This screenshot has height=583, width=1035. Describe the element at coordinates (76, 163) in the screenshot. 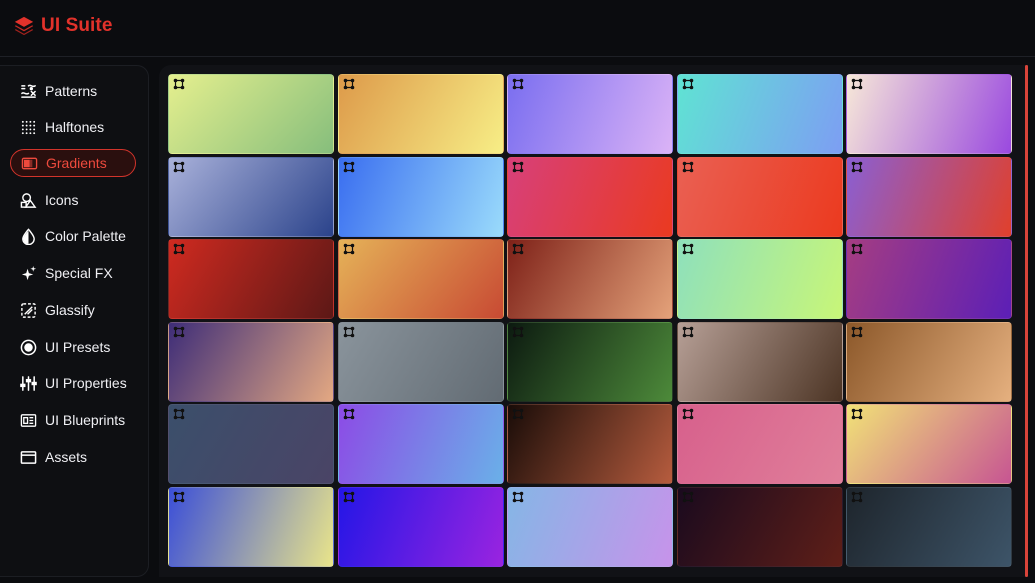

I see `sidebar-item-label: Gradients` at that location.